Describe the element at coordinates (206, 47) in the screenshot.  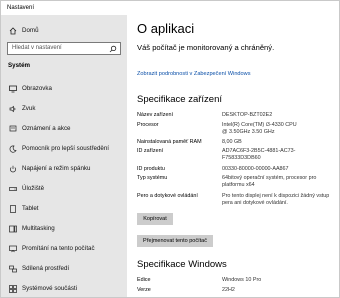
I see `protection-status: Váš počítač je monitorovaný a chráněný.` at that location.